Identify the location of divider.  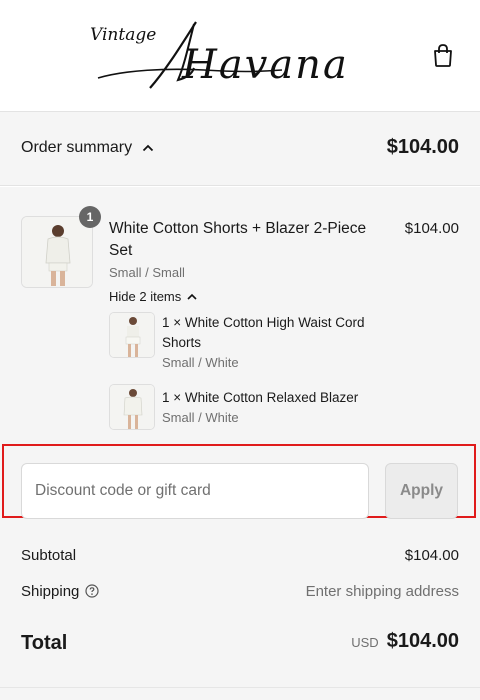
(240, 687).